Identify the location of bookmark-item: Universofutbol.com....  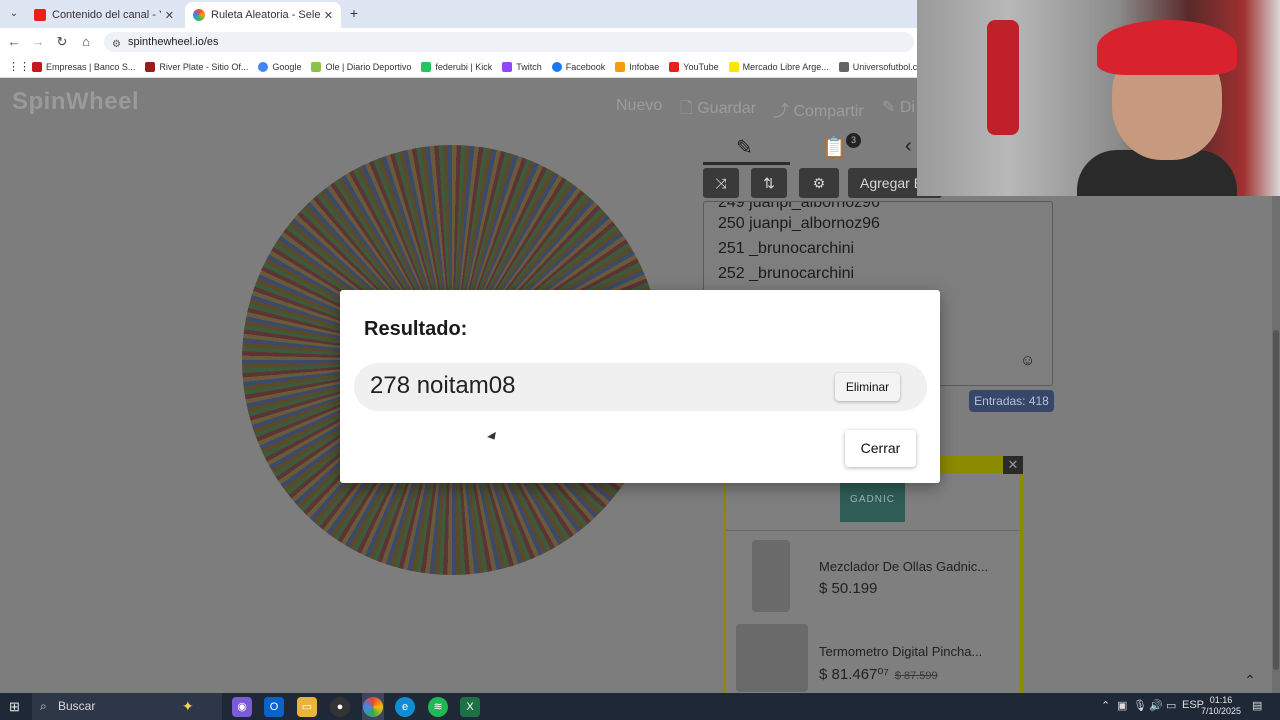
(877, 66).